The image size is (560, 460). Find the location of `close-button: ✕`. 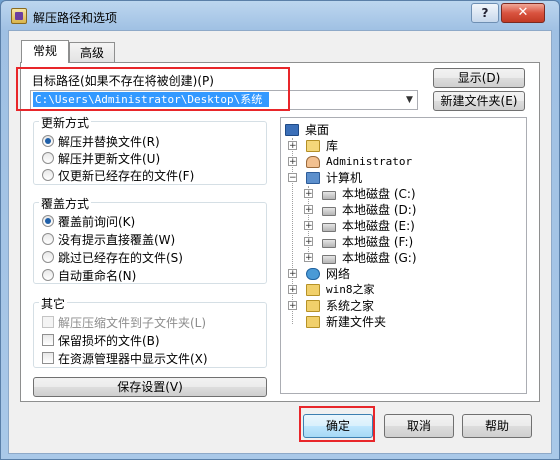

close-button: ✕ is located at coordinates (523, 13).